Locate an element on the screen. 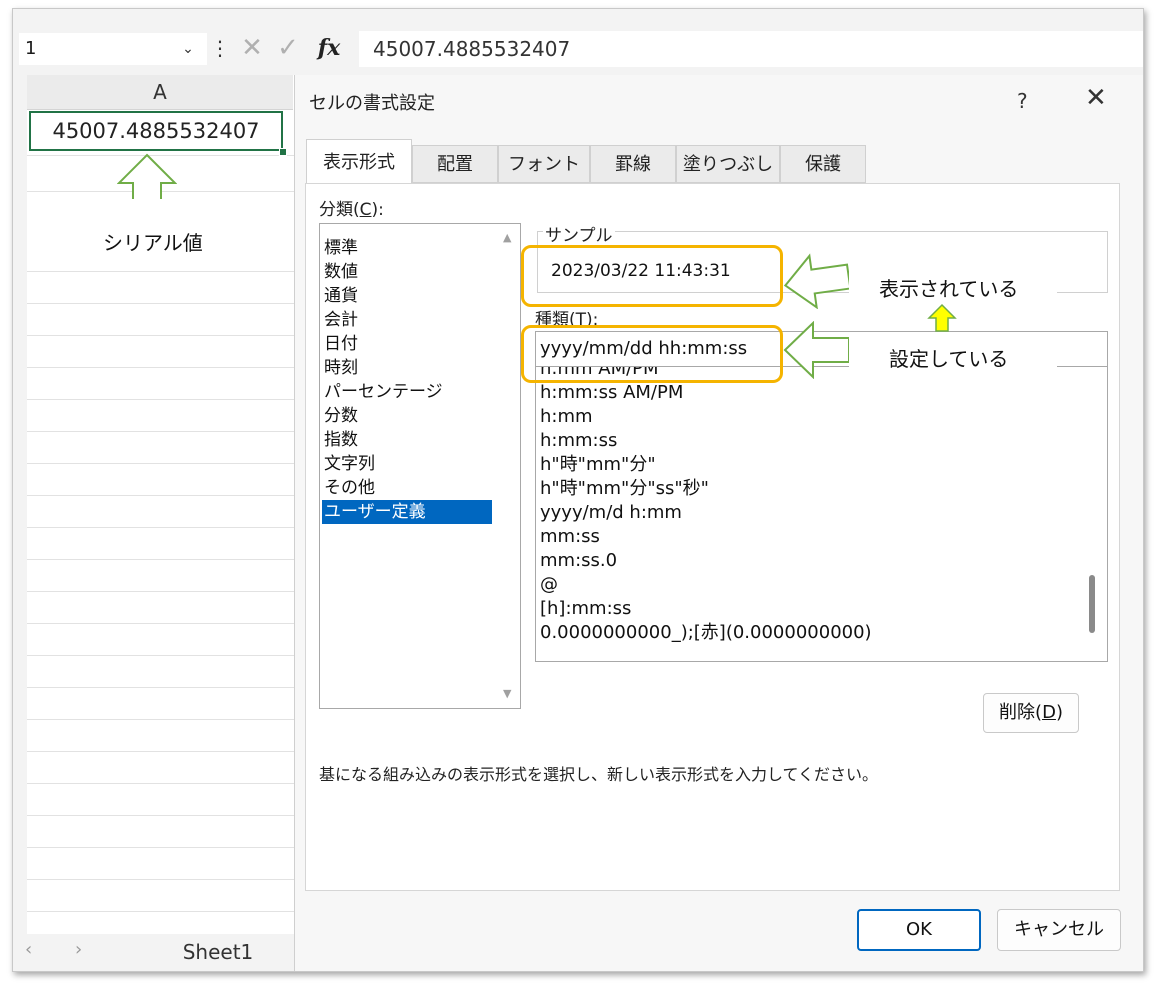 The width and height of the screenshot is (1155, 985). tab-protection: 保護 is located at coordinates (823, 164).